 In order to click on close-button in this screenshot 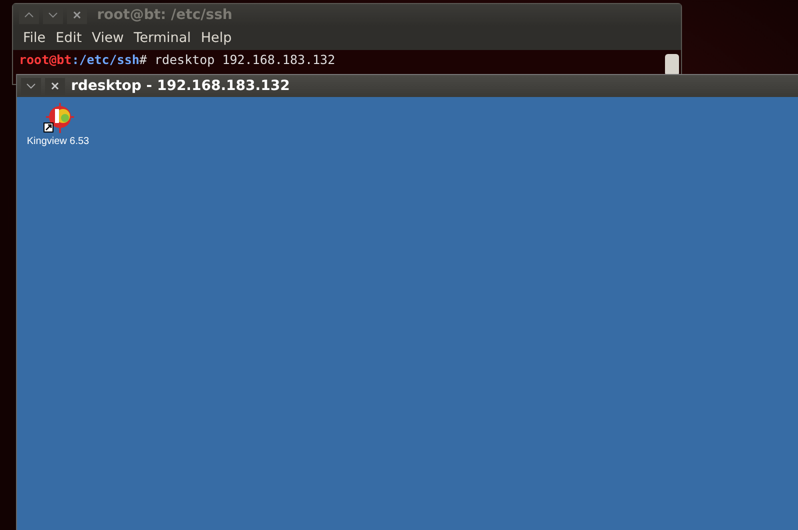, I will do `click(55, 86)`.